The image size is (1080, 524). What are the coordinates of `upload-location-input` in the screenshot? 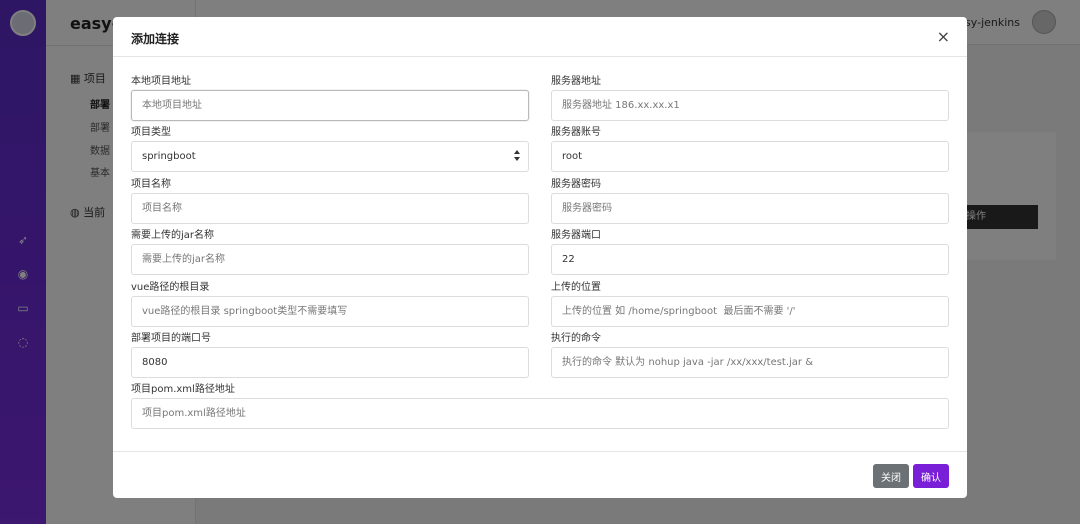 It's located at (750, 311).